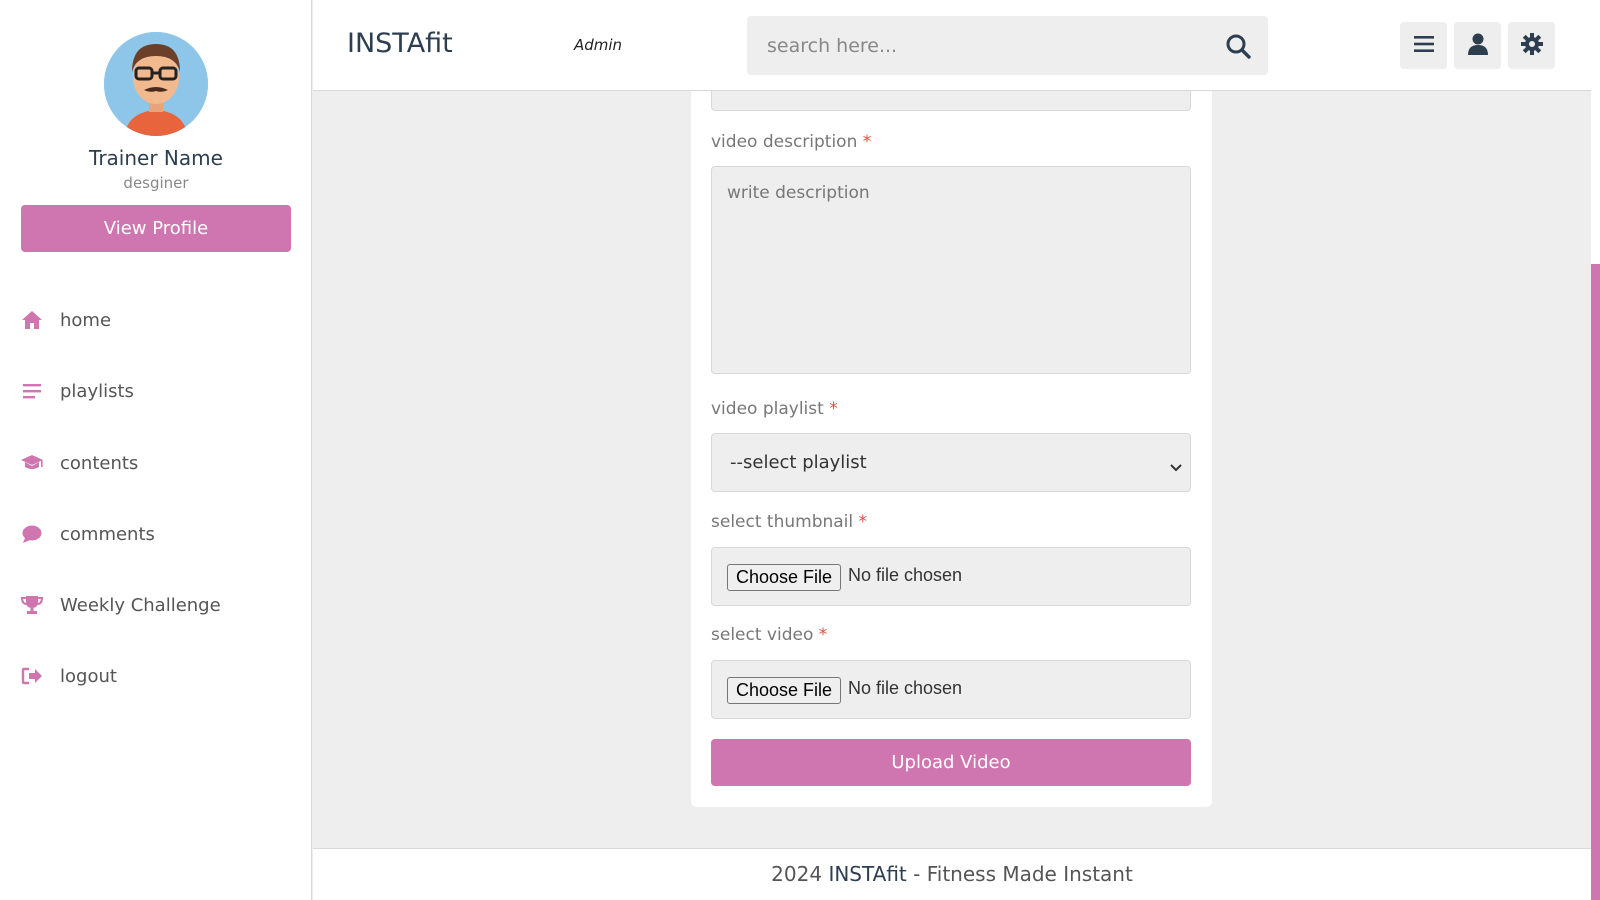 Image resolution: width=1600 pixels, height=900 pixels. Describe the element at coordinates (32, 676) in the screenshot. I see `logout-icon` at that location.